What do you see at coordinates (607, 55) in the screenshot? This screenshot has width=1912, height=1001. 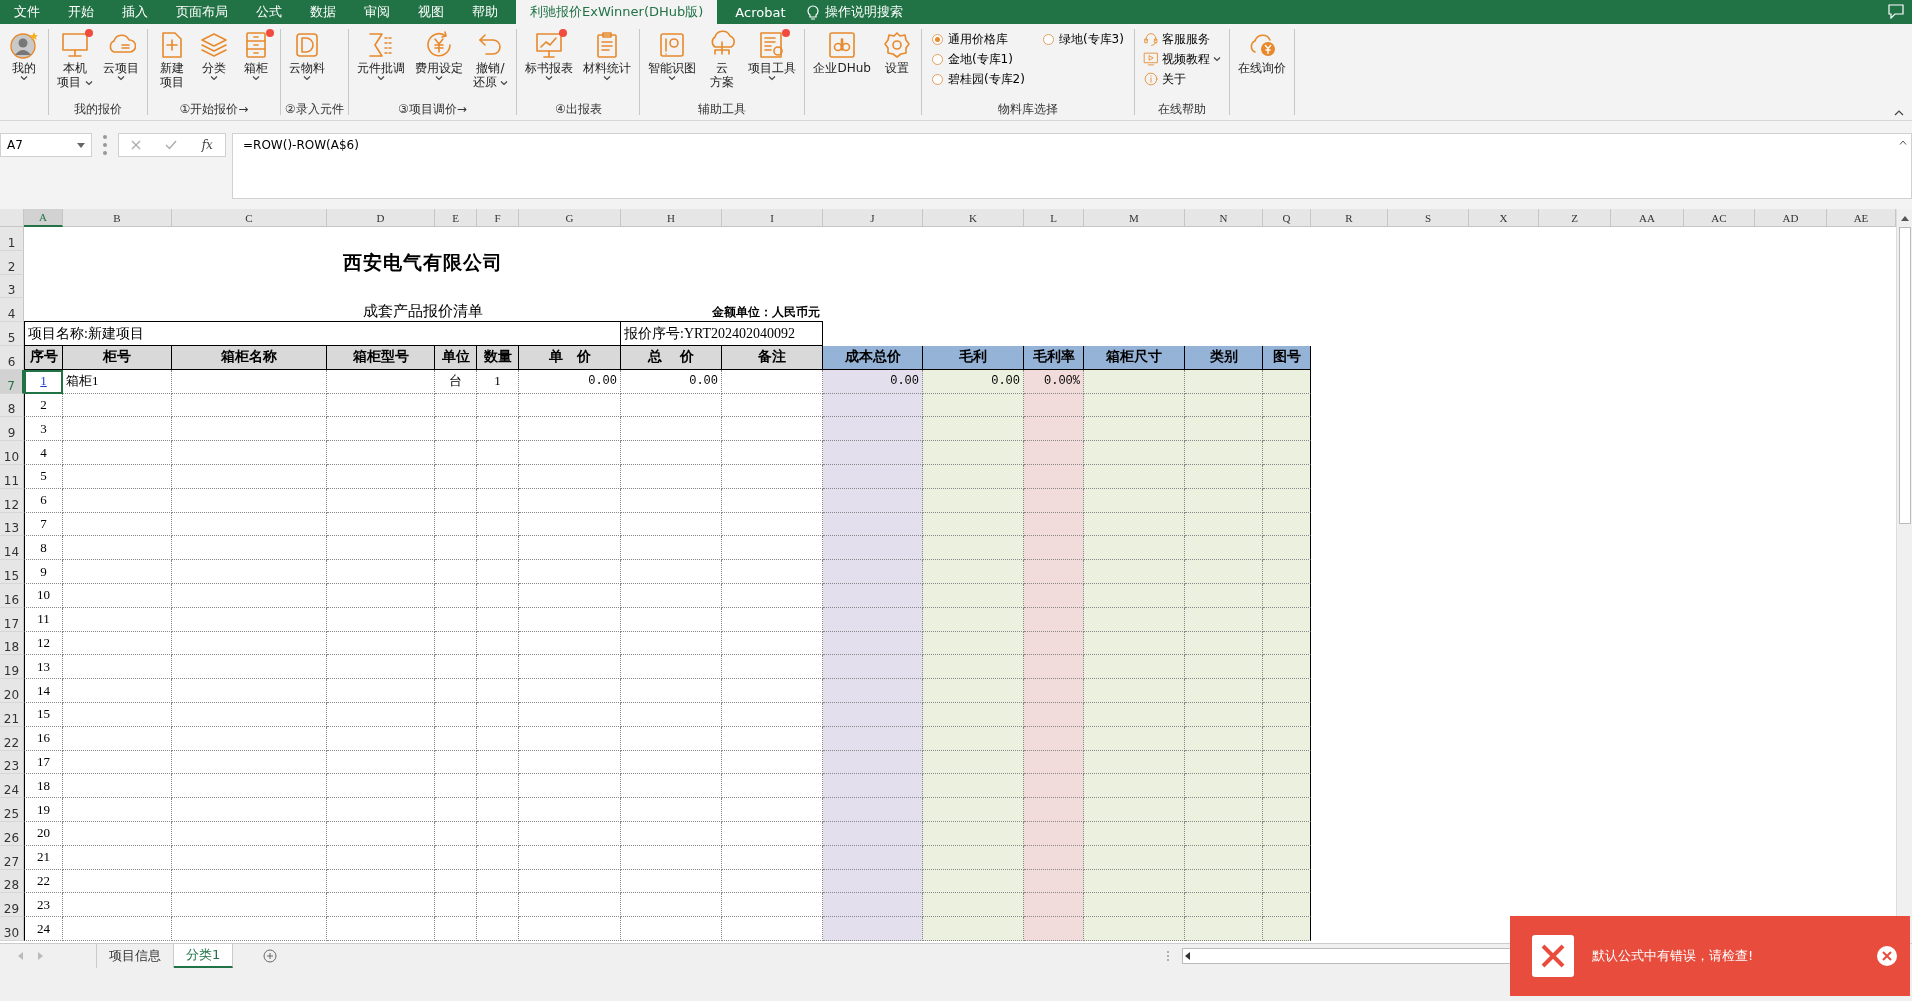 I see `ribbon-button: 材料统计` at bounding box center [607, 55].